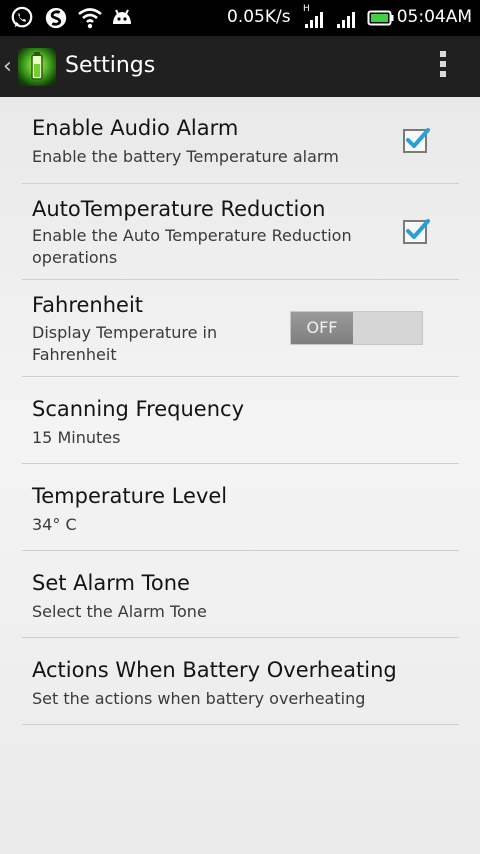  Describe the element at coordinates (90, 18) in the screenshot. I see `wifi-icon` at that location.